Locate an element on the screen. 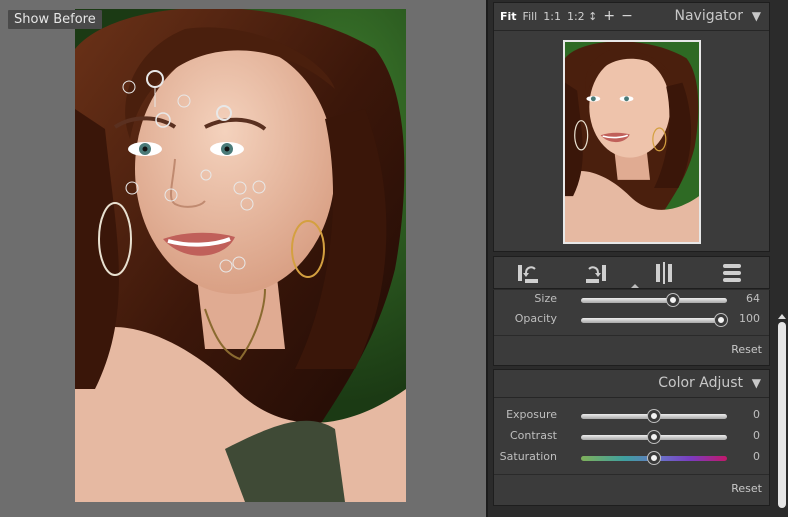 Image resolution: width=788 pixels, height=517 pixels. color-adjust-title: Color Adjust is located at coordinates (700, 383).